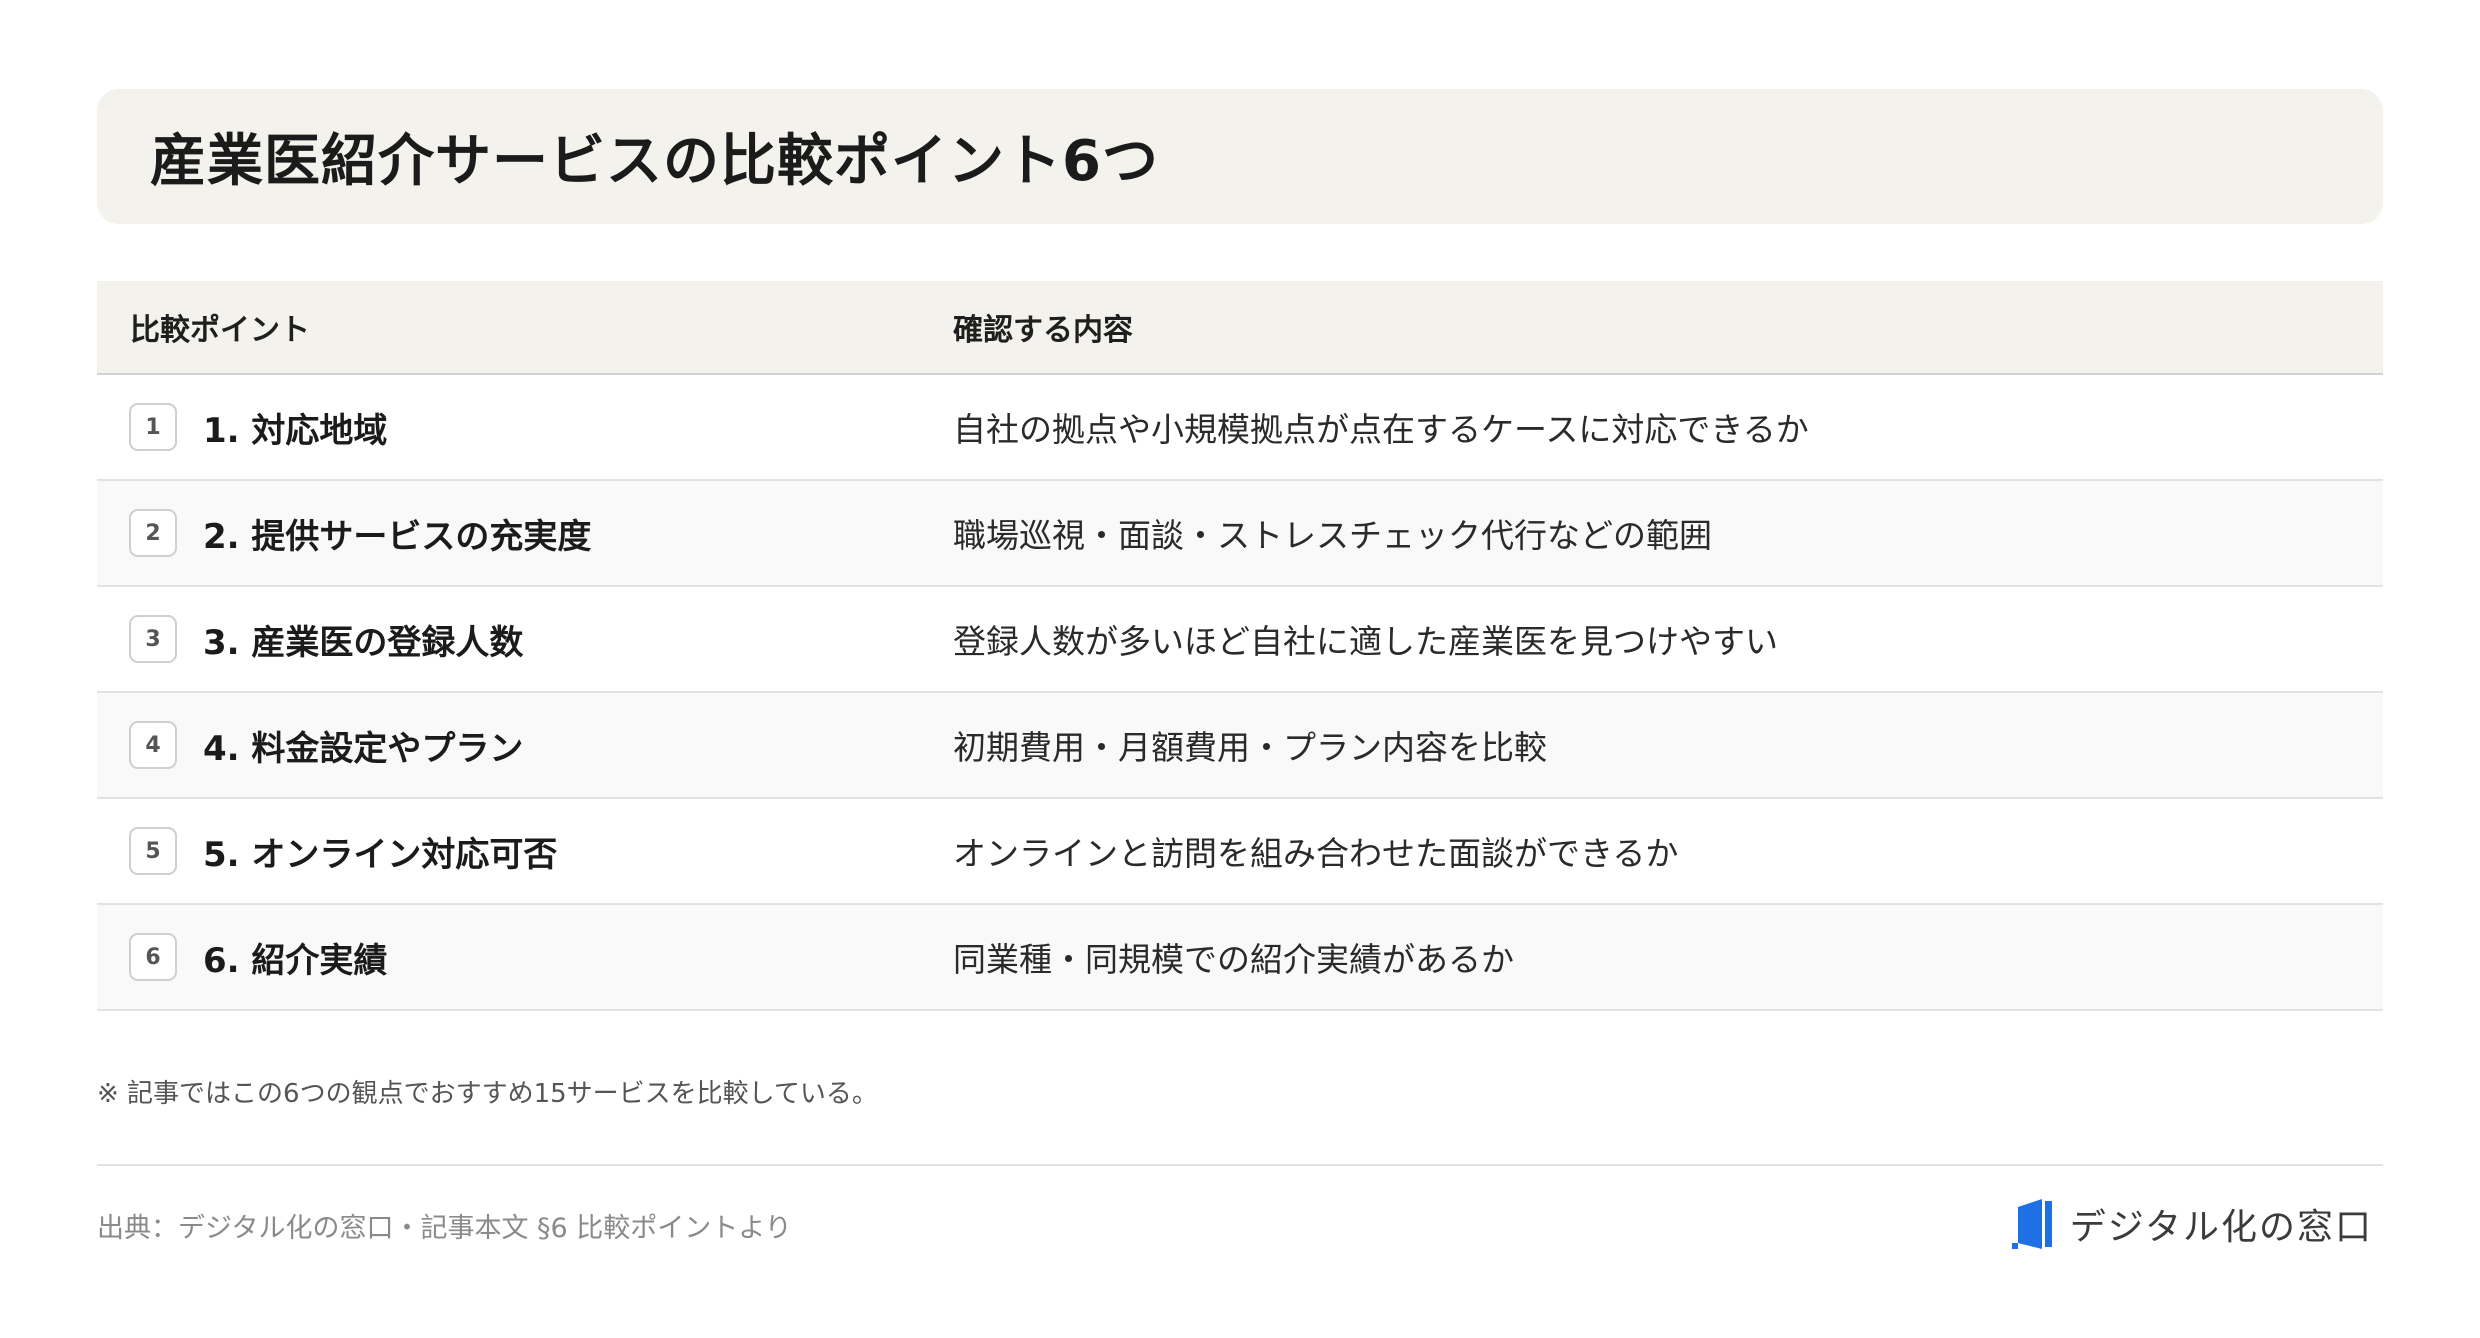  Describe the element at coordinates (153, 851) in the screenshot. I see `row-number-badge: 5` at that location.